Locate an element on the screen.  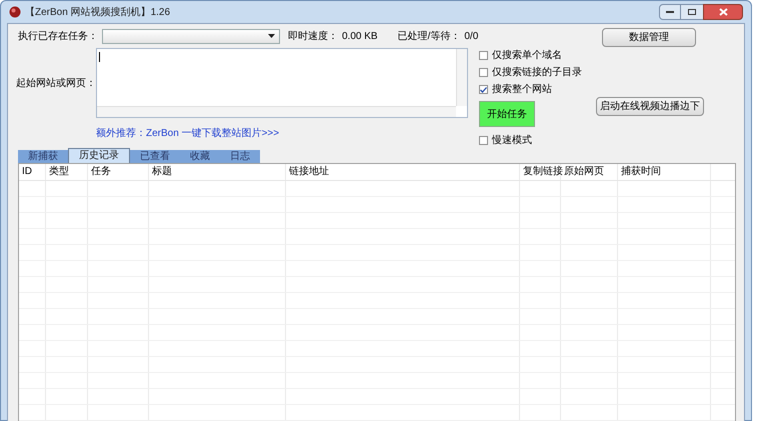
minimize-button is located at coordinates (670, 12).